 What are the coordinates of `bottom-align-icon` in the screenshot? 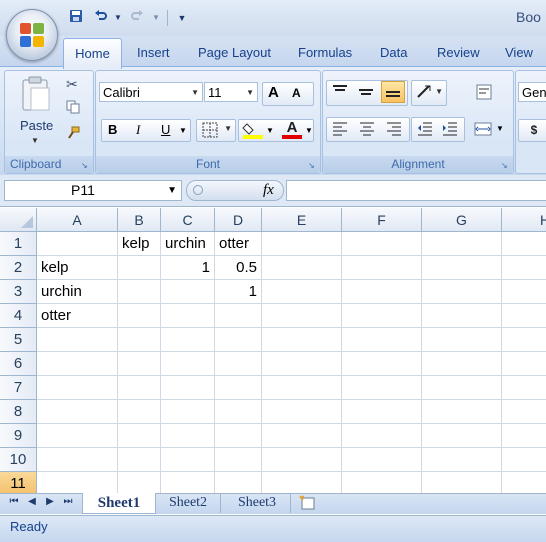 It's located at (393, 92).